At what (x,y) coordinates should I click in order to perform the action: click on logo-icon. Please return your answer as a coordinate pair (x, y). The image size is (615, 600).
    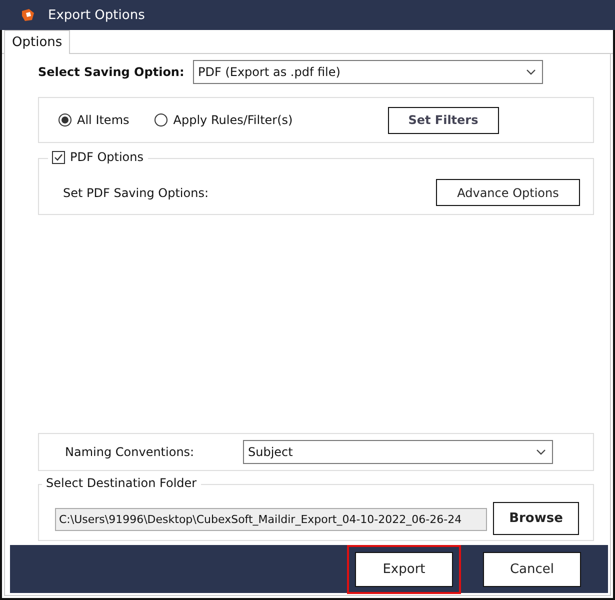
    Looking at the image, I should click on (28, 15).